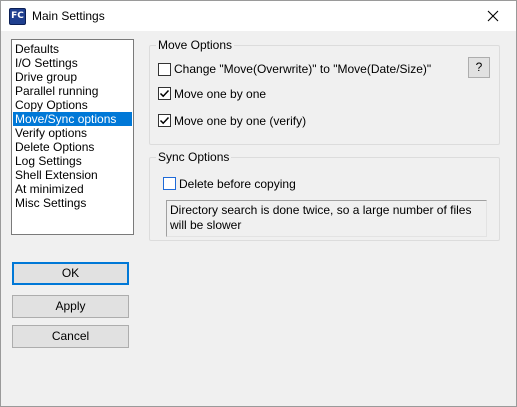  Describe the element at coordinates (72, 203) in the screenshot. I see `list-item-misc-settings: Misc Settings` at that location.